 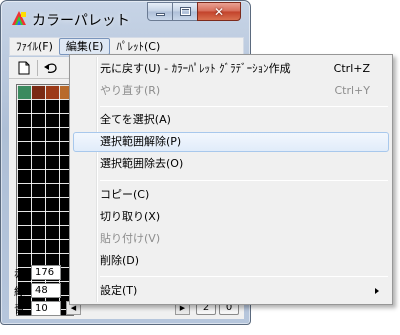 I want to click on blue-label: 青, so click(x=19, y=309).